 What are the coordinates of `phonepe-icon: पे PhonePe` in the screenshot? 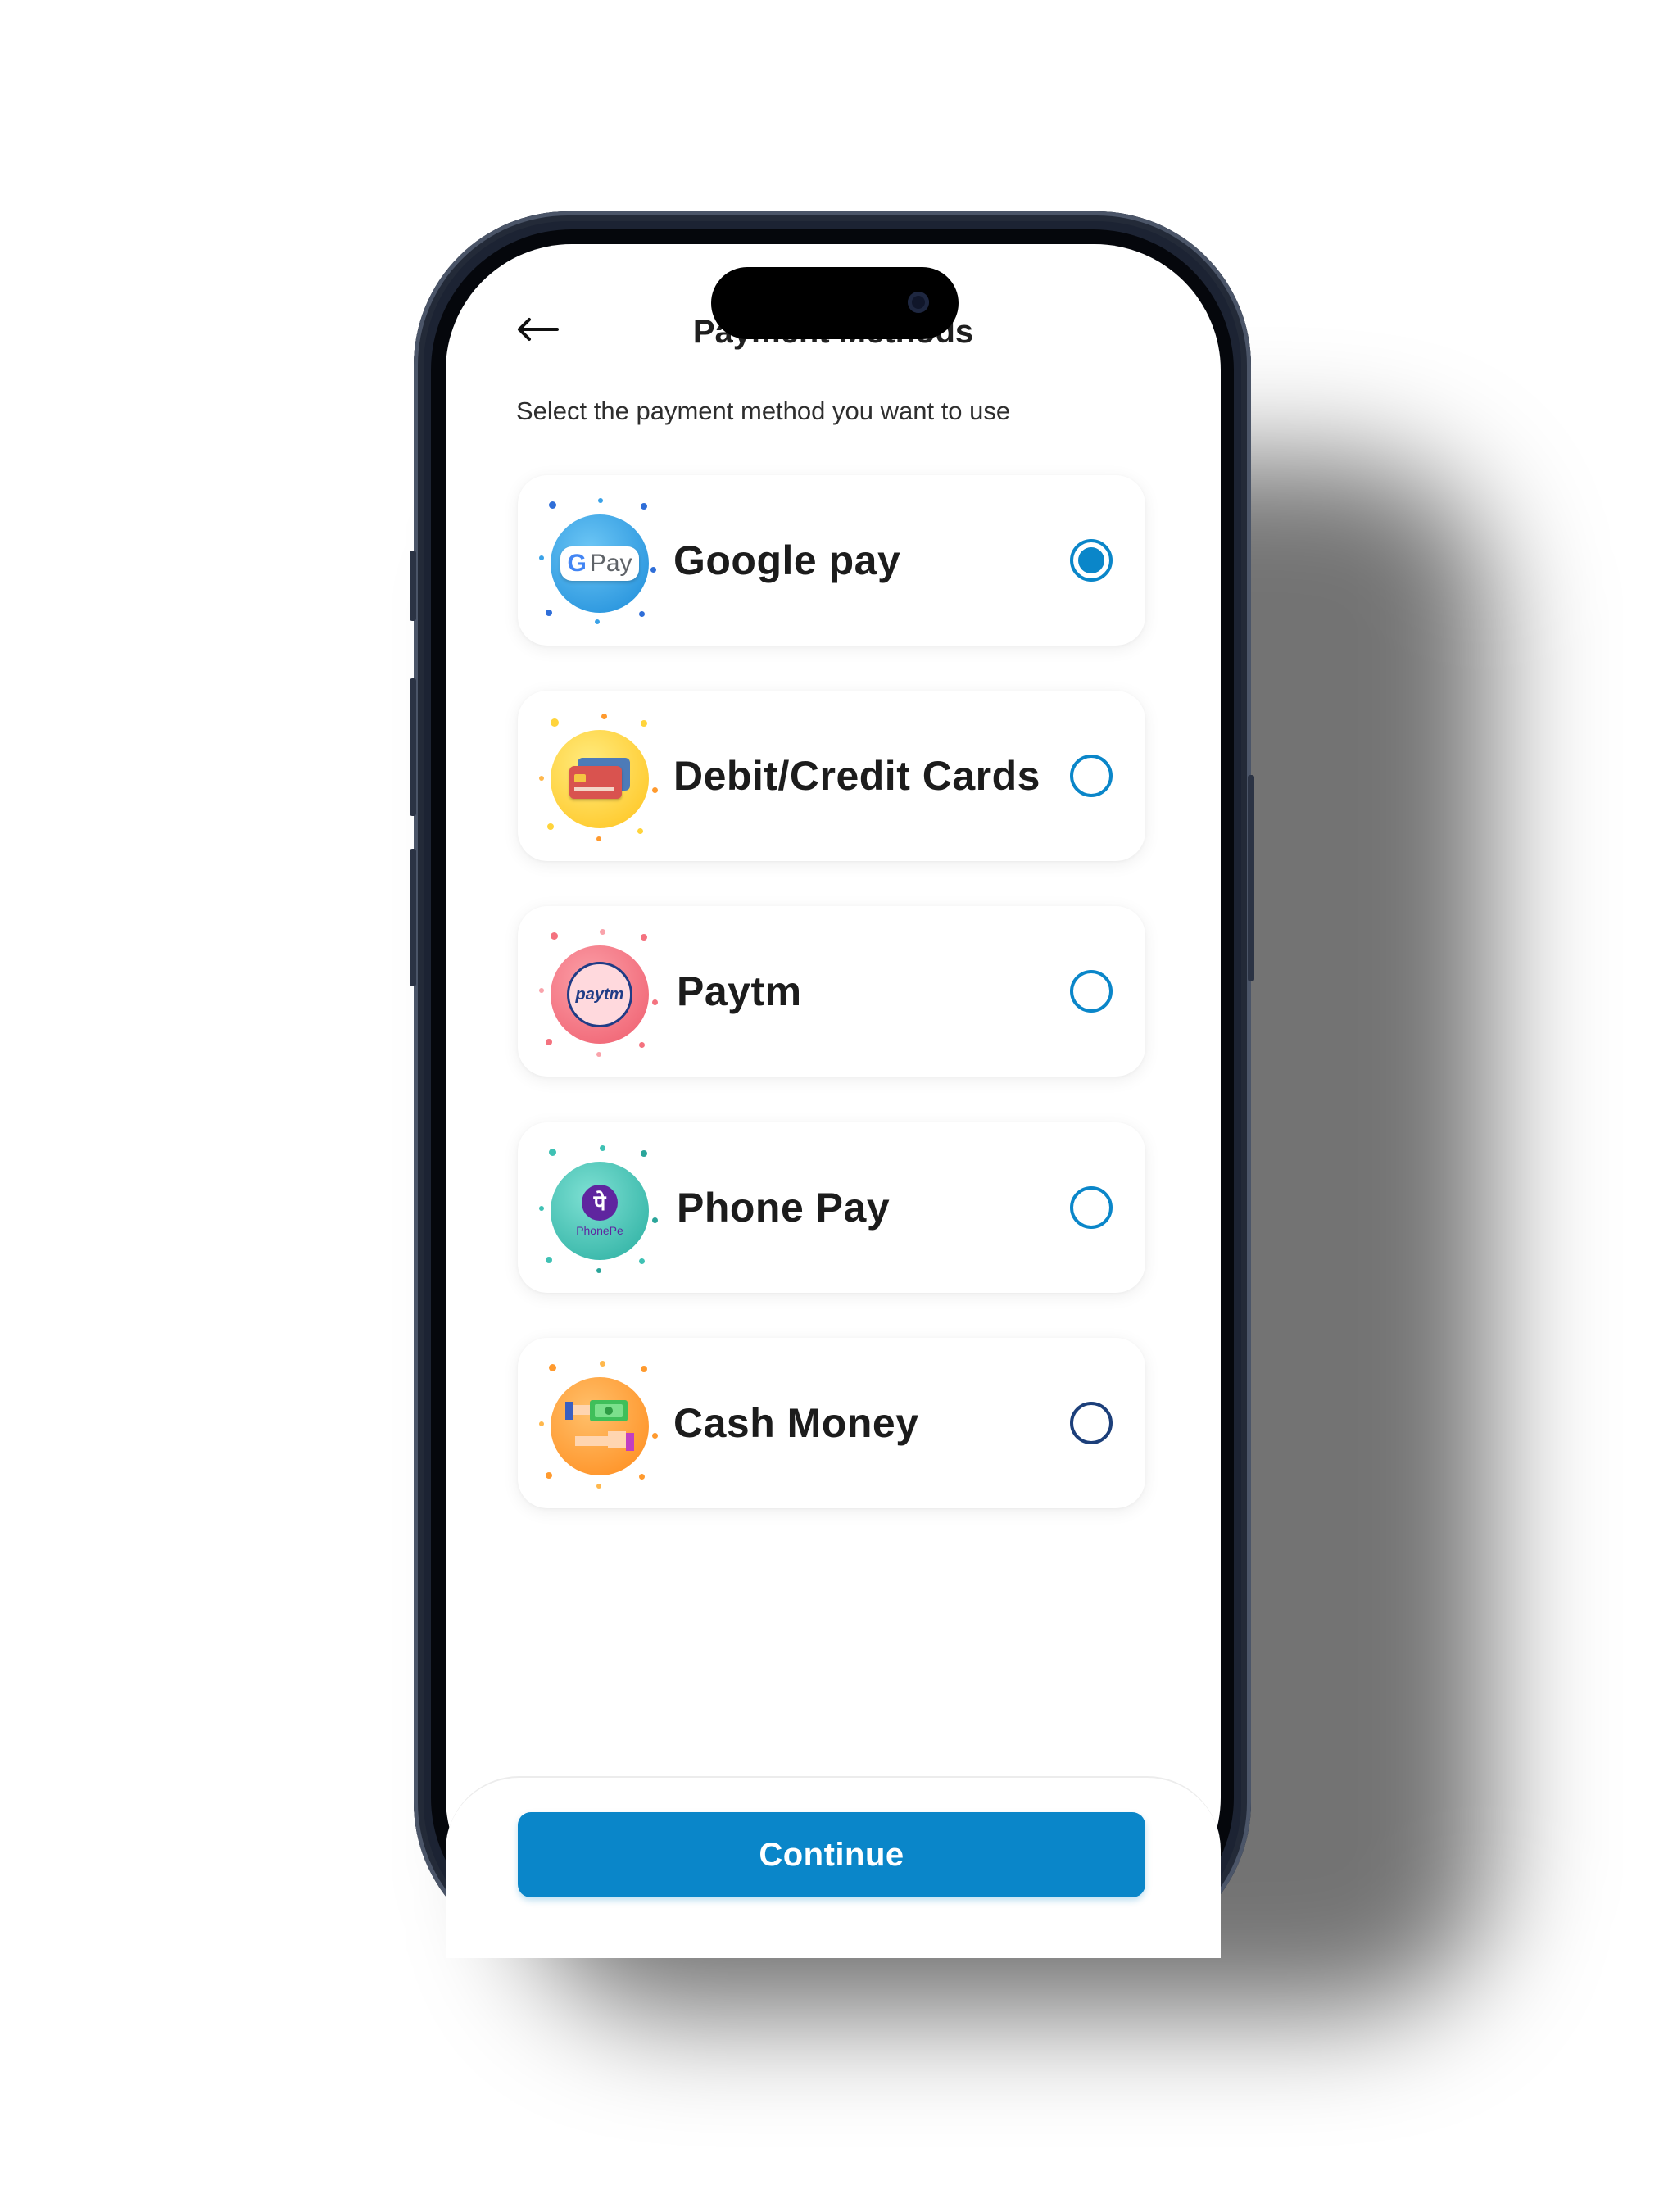 It's located at (600, 1211).